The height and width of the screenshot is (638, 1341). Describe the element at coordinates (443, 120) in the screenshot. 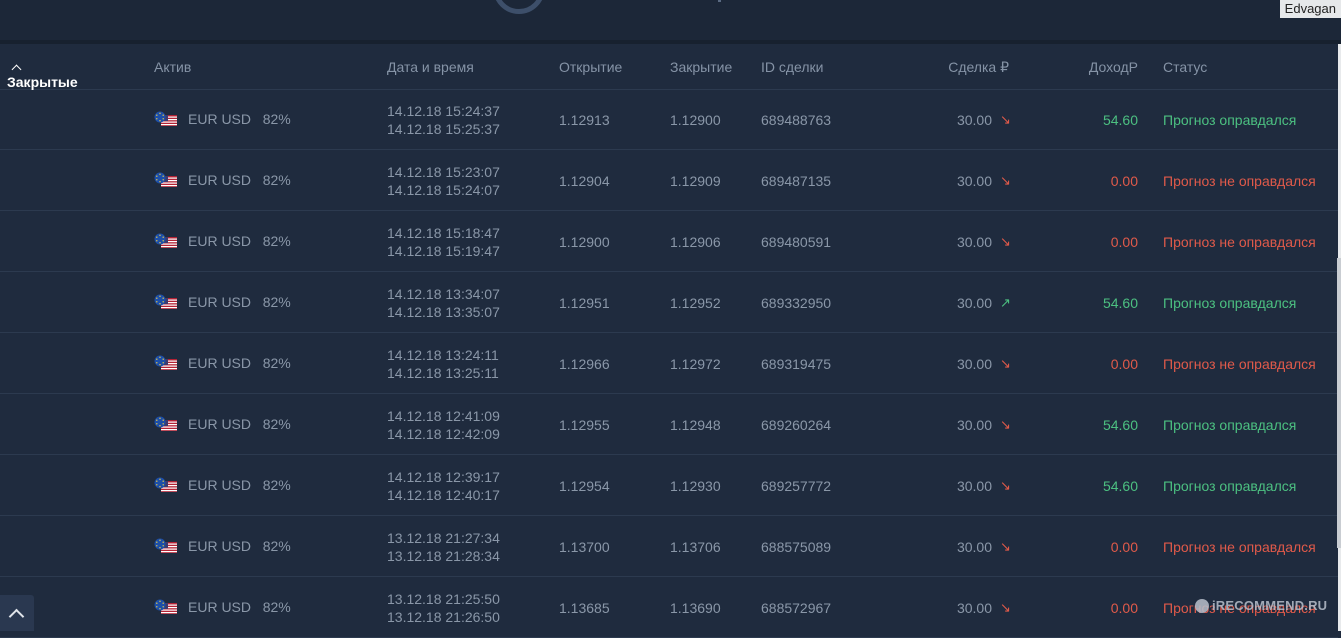

I see `datetime-cell: 14.12.18 15:24:37 14.12.18 15:25:37` at that location.